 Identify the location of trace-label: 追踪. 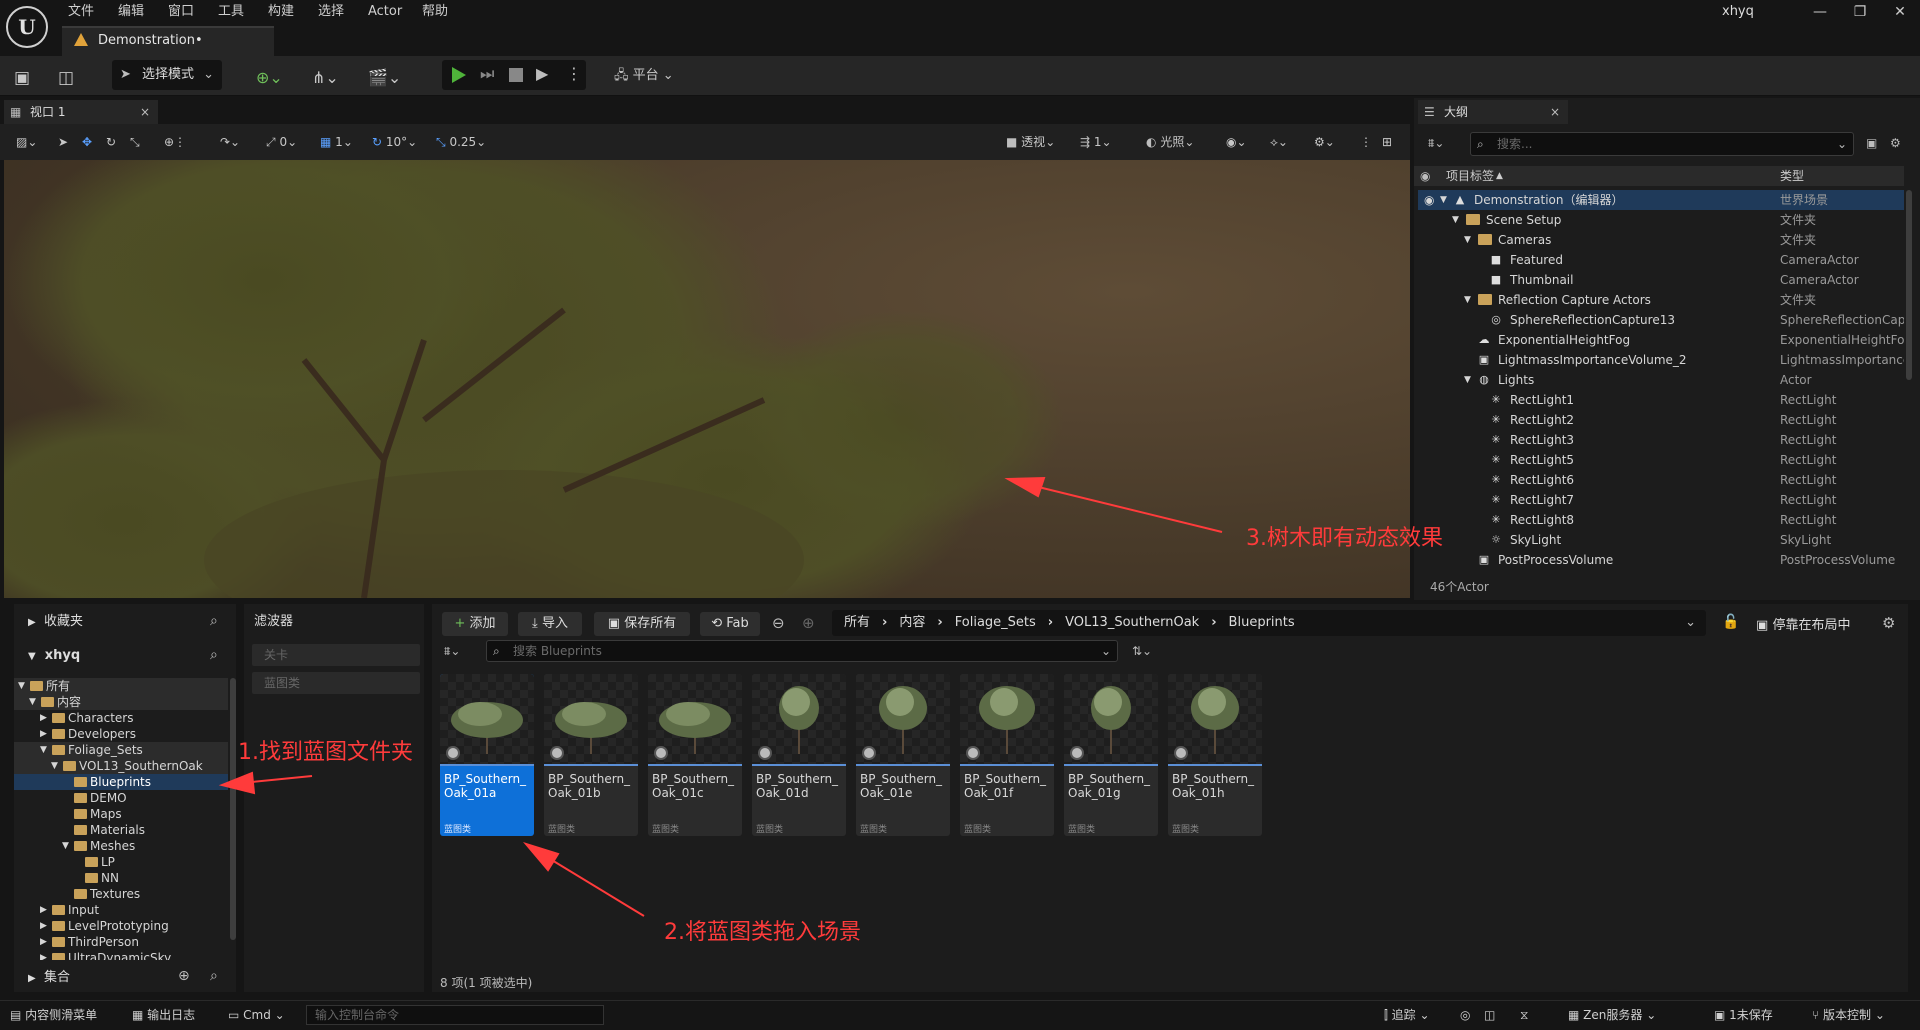
(1403, 1015).